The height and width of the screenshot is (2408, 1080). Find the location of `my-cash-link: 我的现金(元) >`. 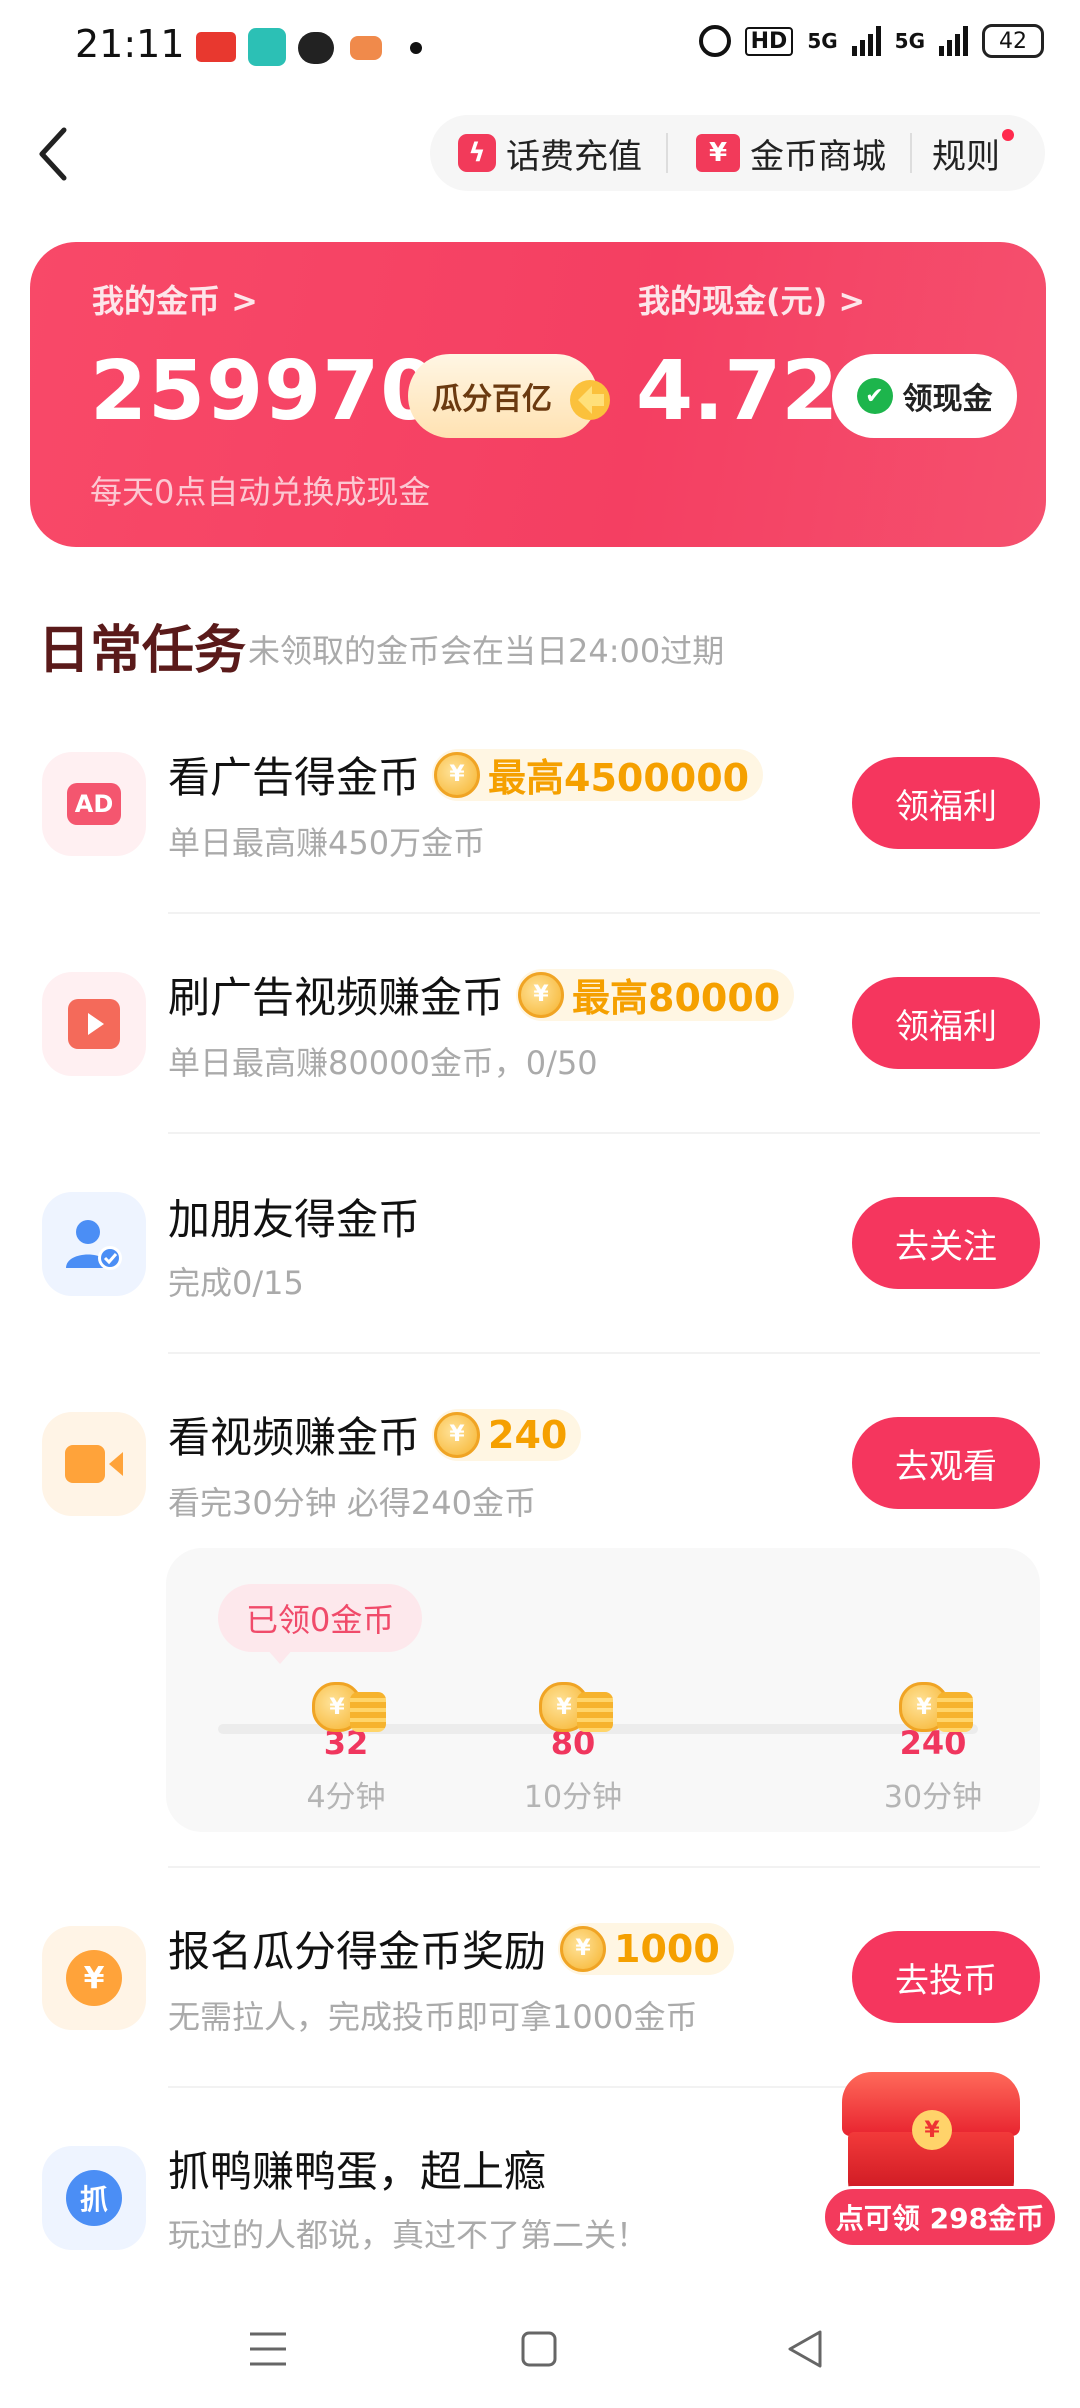

my-cash-link: 我的现金(元) > is located at coordinates (751, 299).